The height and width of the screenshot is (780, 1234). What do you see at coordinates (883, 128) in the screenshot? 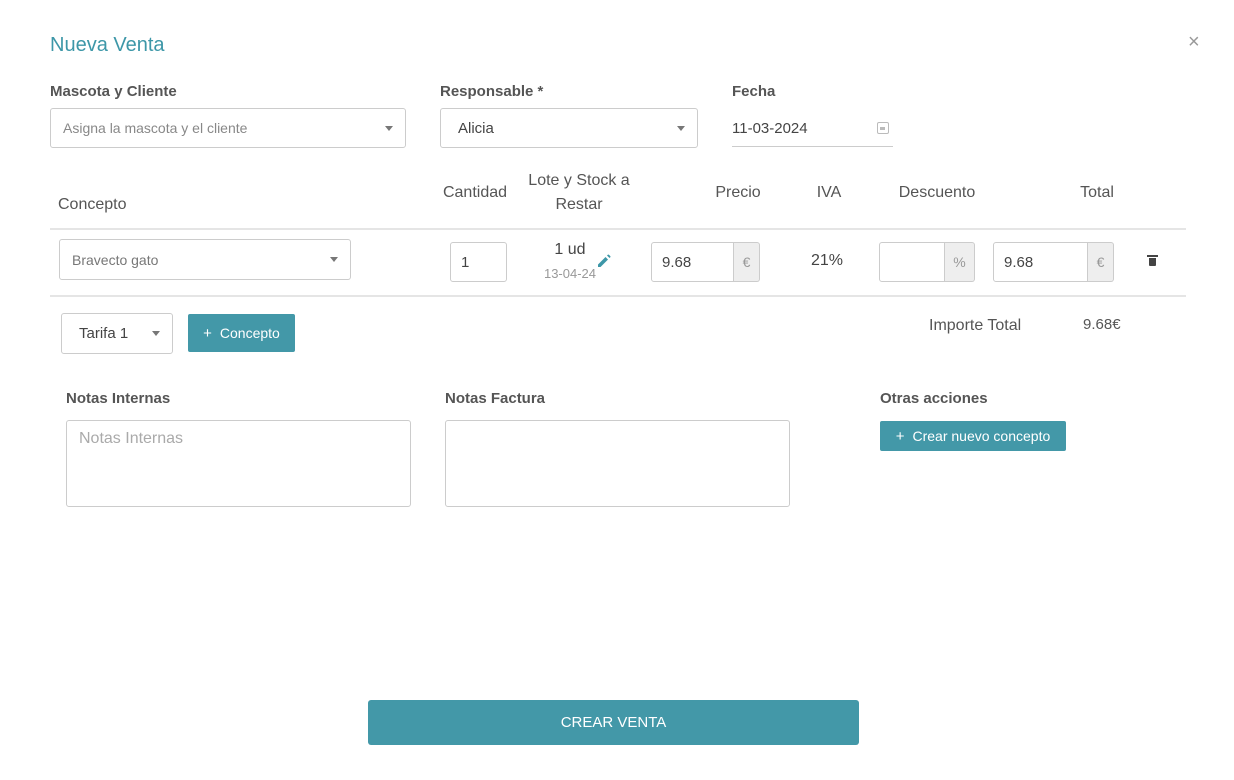
I see `calendar-icon` at bounding box center [883, 128].